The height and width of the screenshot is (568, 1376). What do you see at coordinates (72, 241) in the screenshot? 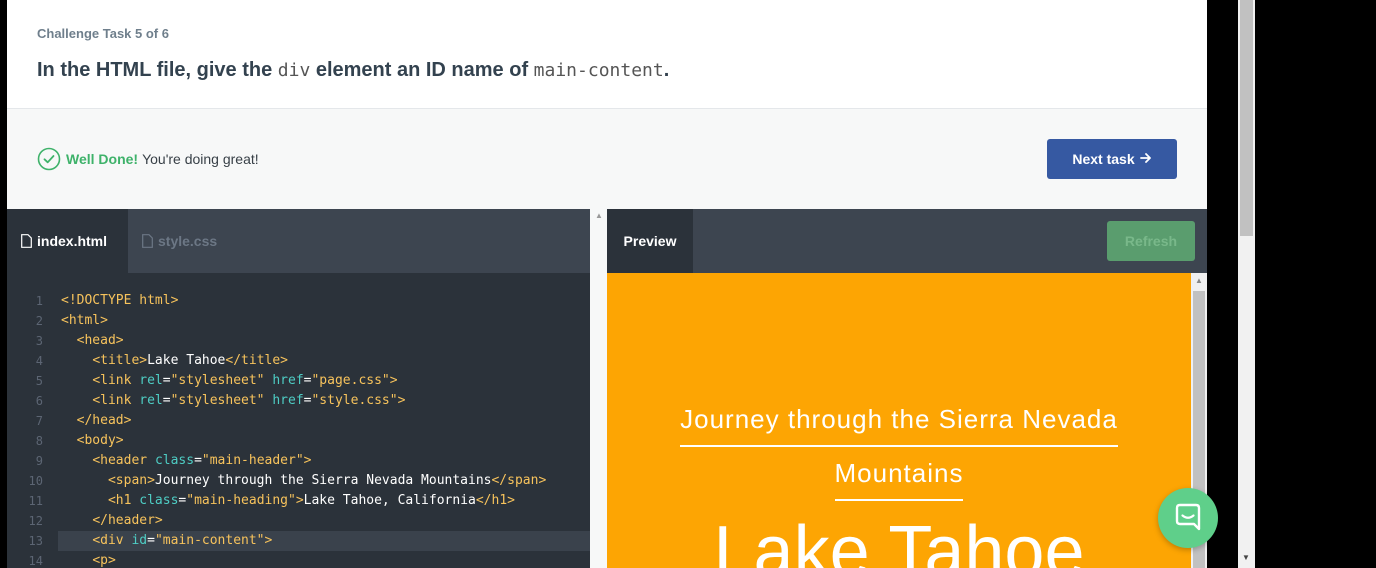
I see `tab-label: index.html` at bounding box center [72, 241].